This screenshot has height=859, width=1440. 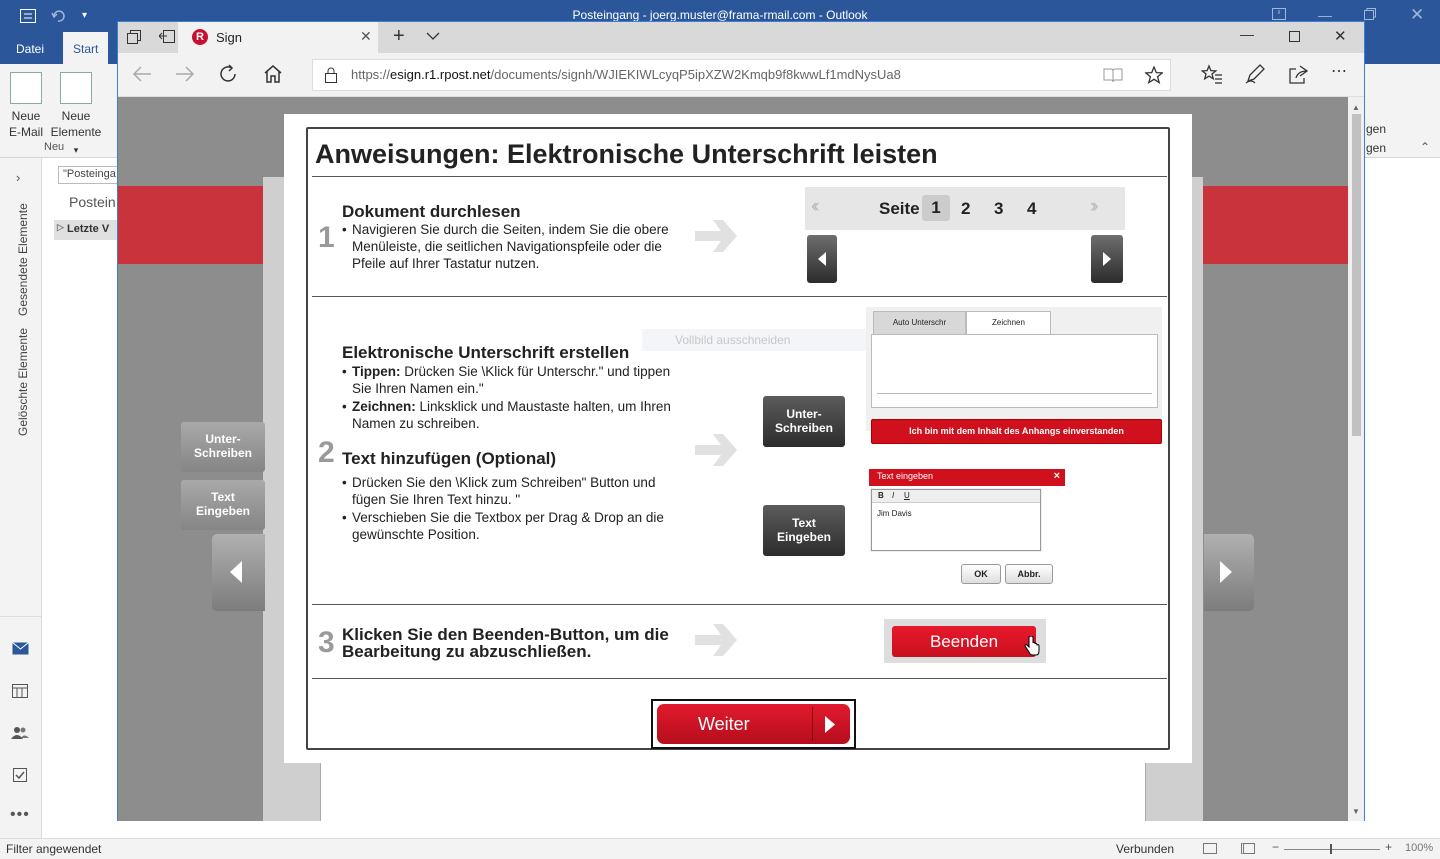 What do you see at coordinates (1356, 459) in the screenshot?
I see `vertical-scrollbar: ▲ ▼` at bounding box center [1356, 459].